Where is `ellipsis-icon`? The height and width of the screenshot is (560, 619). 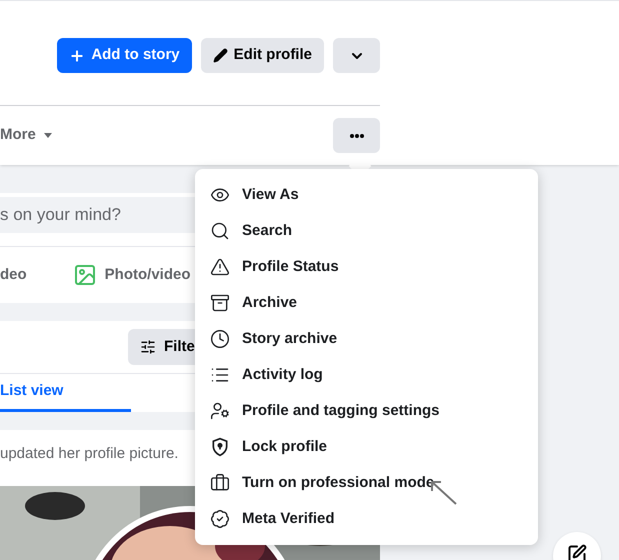 ellipsis-icon is located at coordinates (357, 136).